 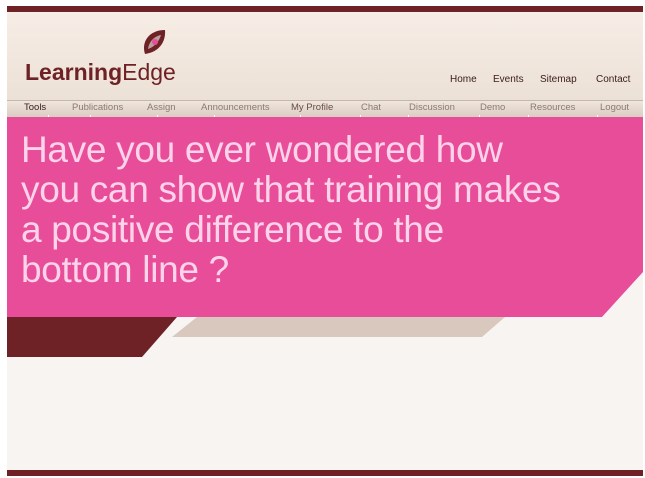 I want to click on hero-line: bottom line ?, so click(x=125, y=269).